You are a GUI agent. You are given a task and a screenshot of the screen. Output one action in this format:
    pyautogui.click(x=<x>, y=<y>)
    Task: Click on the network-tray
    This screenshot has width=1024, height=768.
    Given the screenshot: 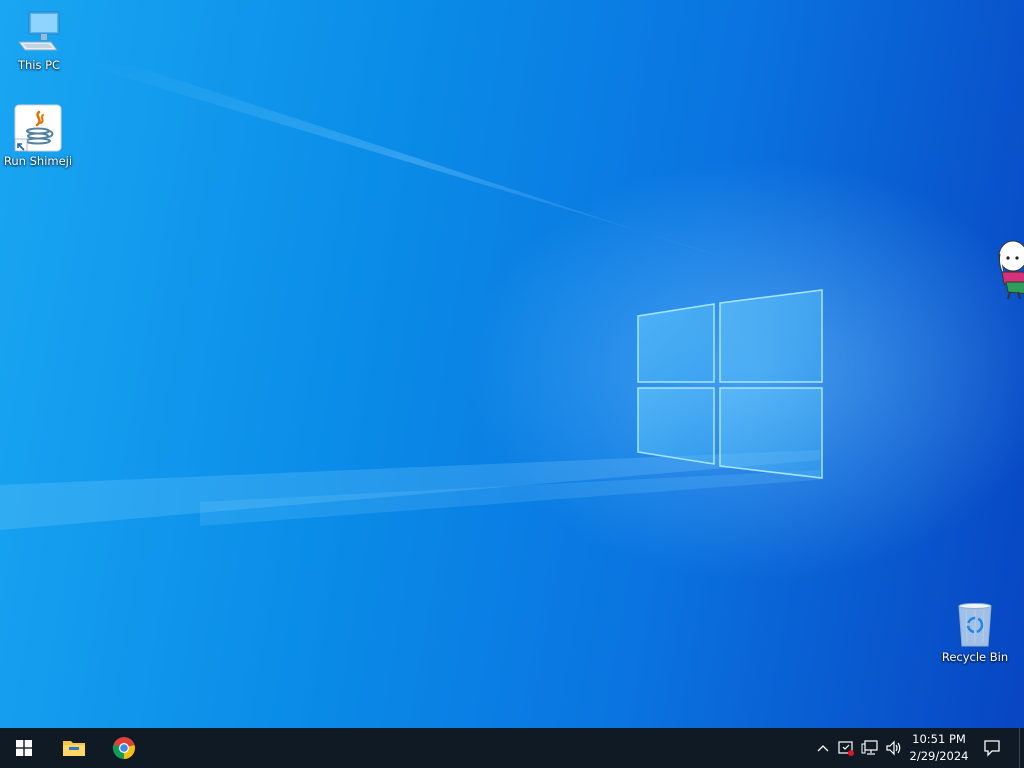 What is the action you would take?
    pyautogui.click(x=870, y=748)
    